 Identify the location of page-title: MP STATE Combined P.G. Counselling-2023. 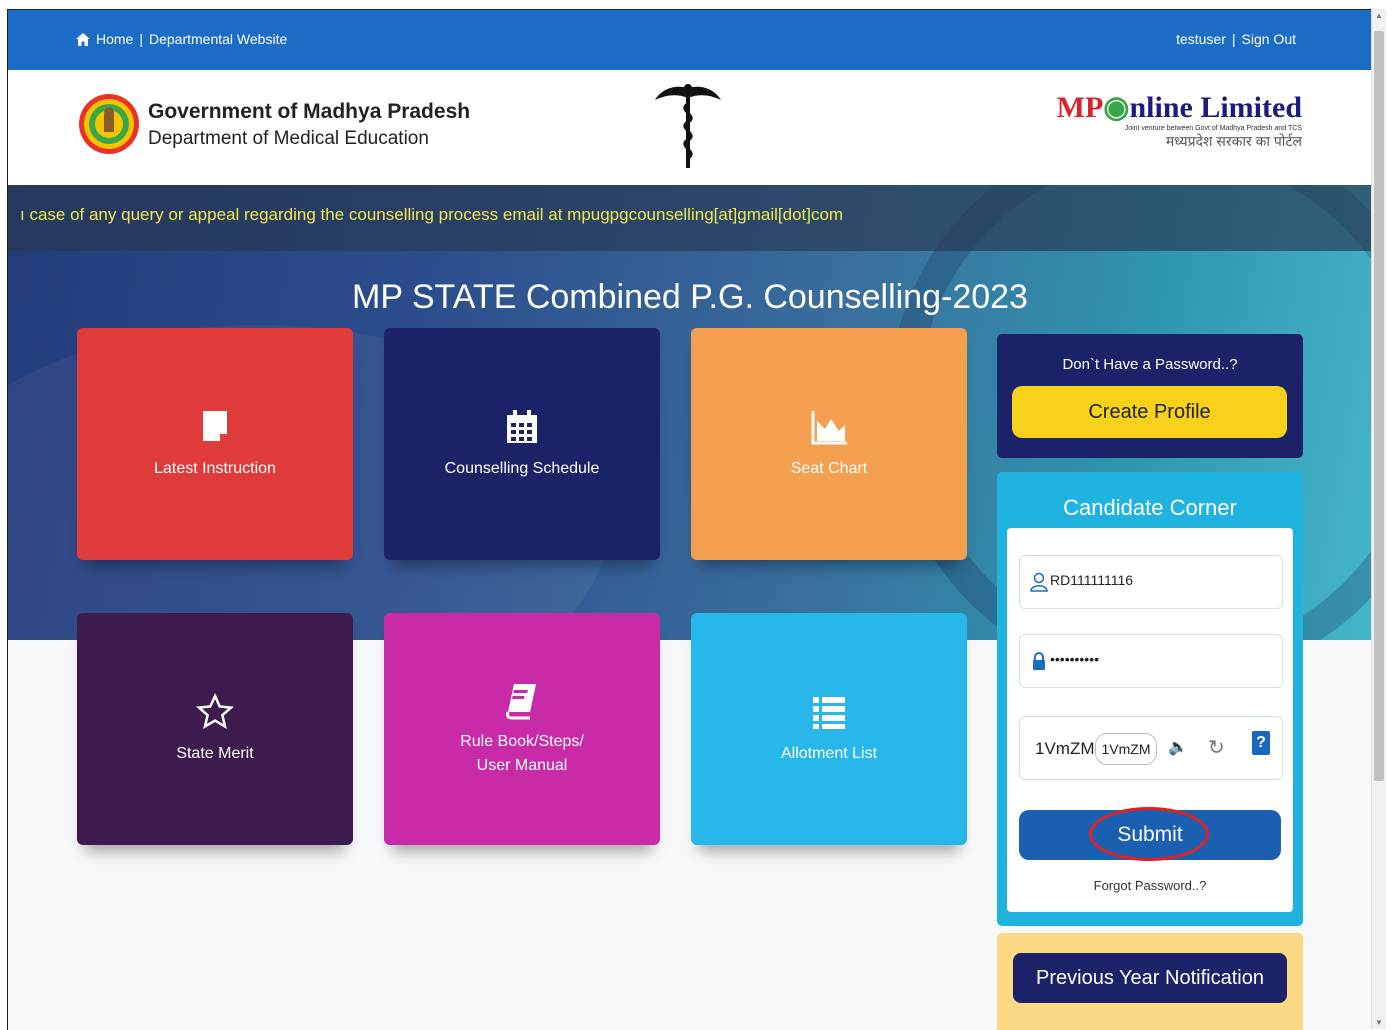
(690, 297).